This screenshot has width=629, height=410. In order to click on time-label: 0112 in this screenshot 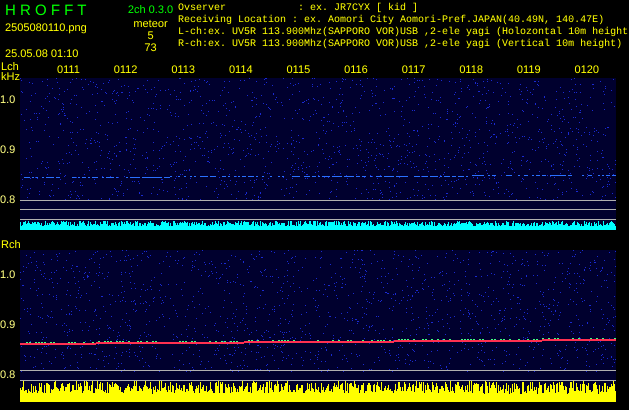, I will do `click(126, 70)`.